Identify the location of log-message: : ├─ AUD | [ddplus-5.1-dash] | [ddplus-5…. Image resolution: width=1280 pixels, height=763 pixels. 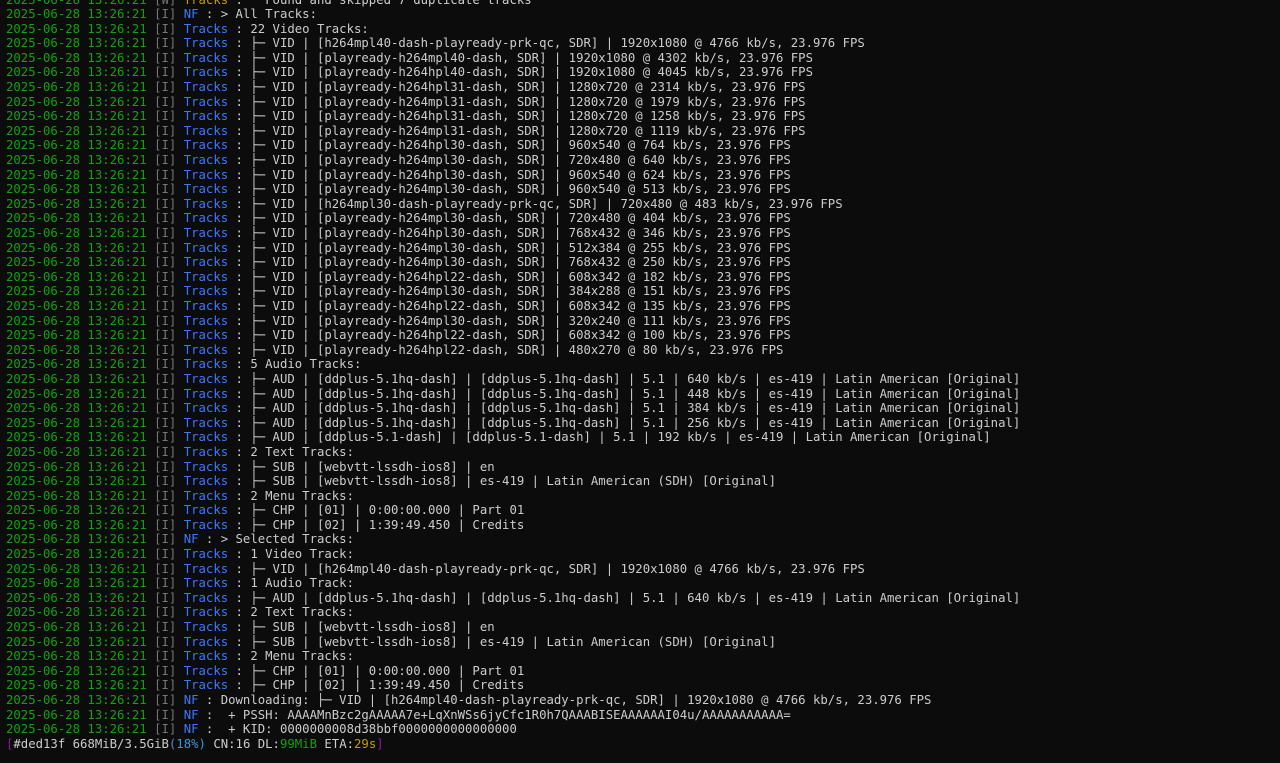
(609, 437).